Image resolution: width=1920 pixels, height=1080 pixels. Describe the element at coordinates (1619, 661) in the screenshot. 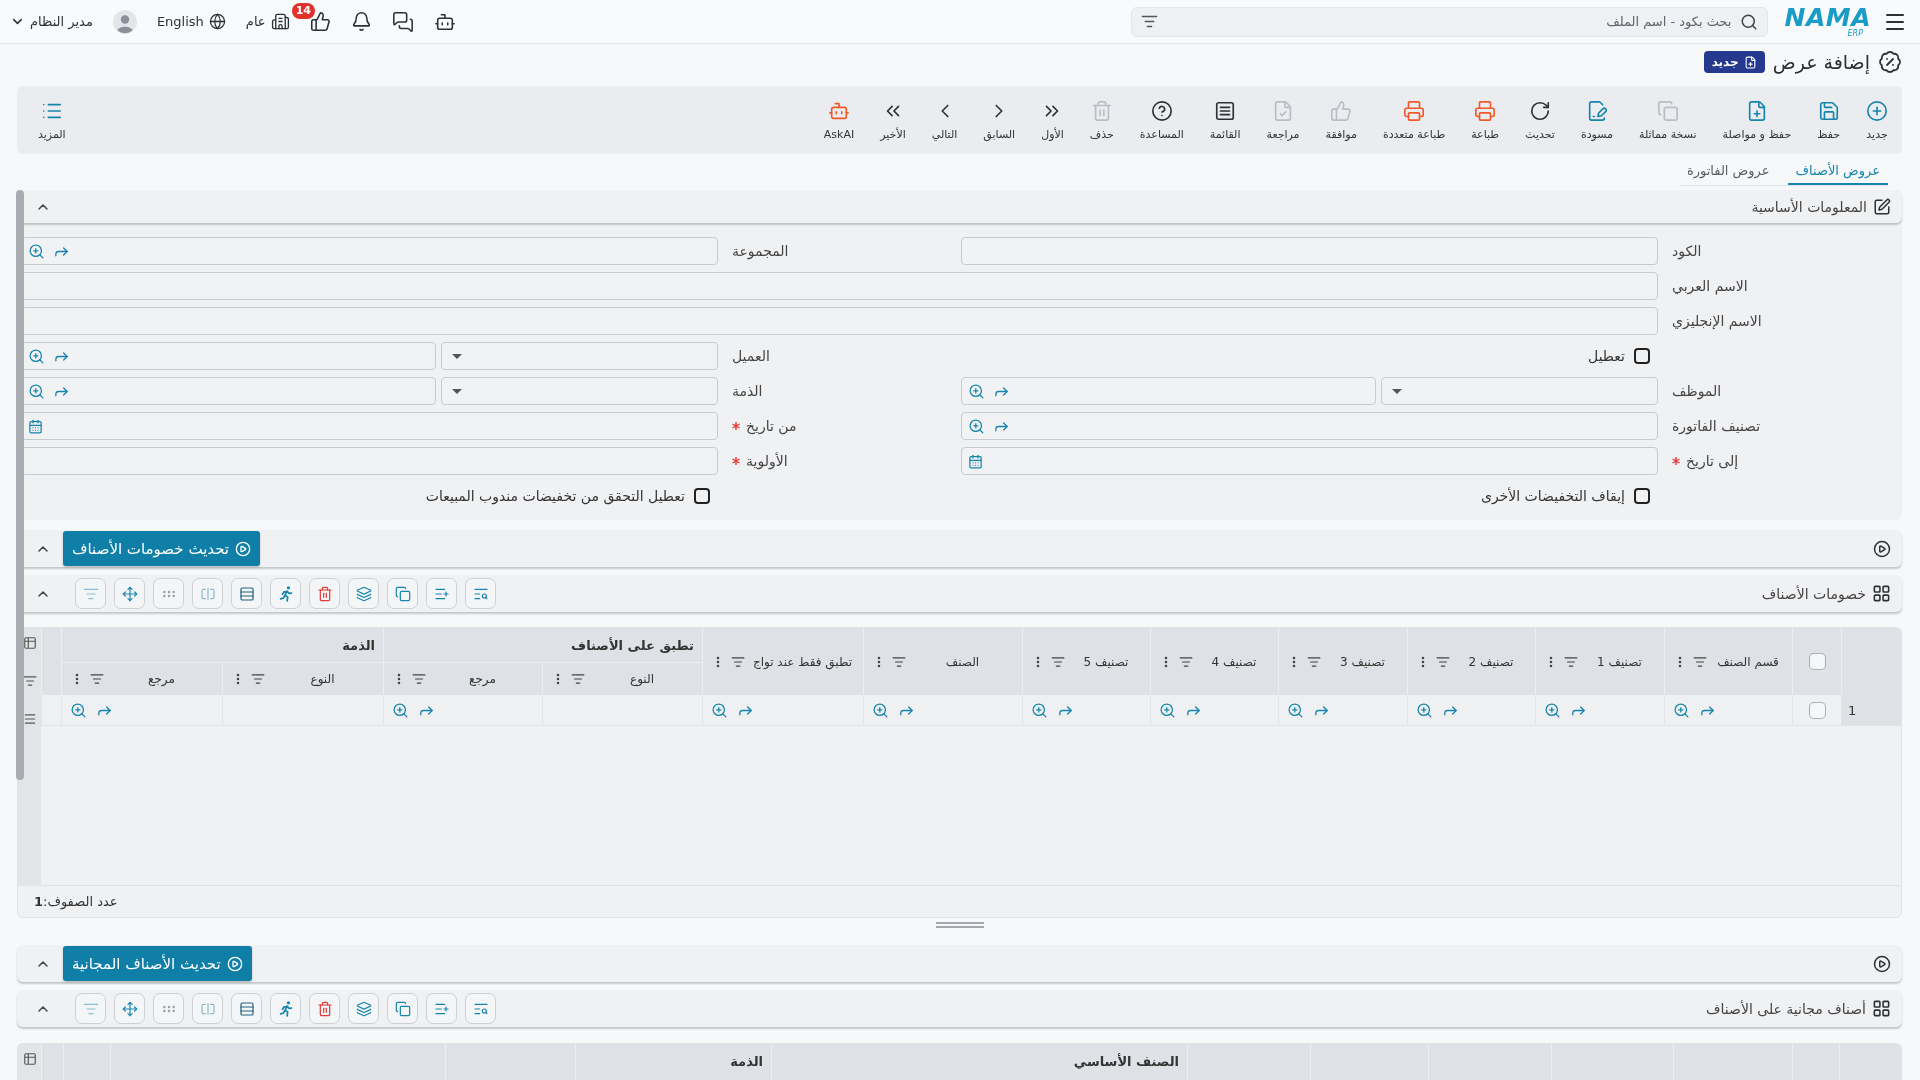

I see `column-header: تصنيف 1` at that location.